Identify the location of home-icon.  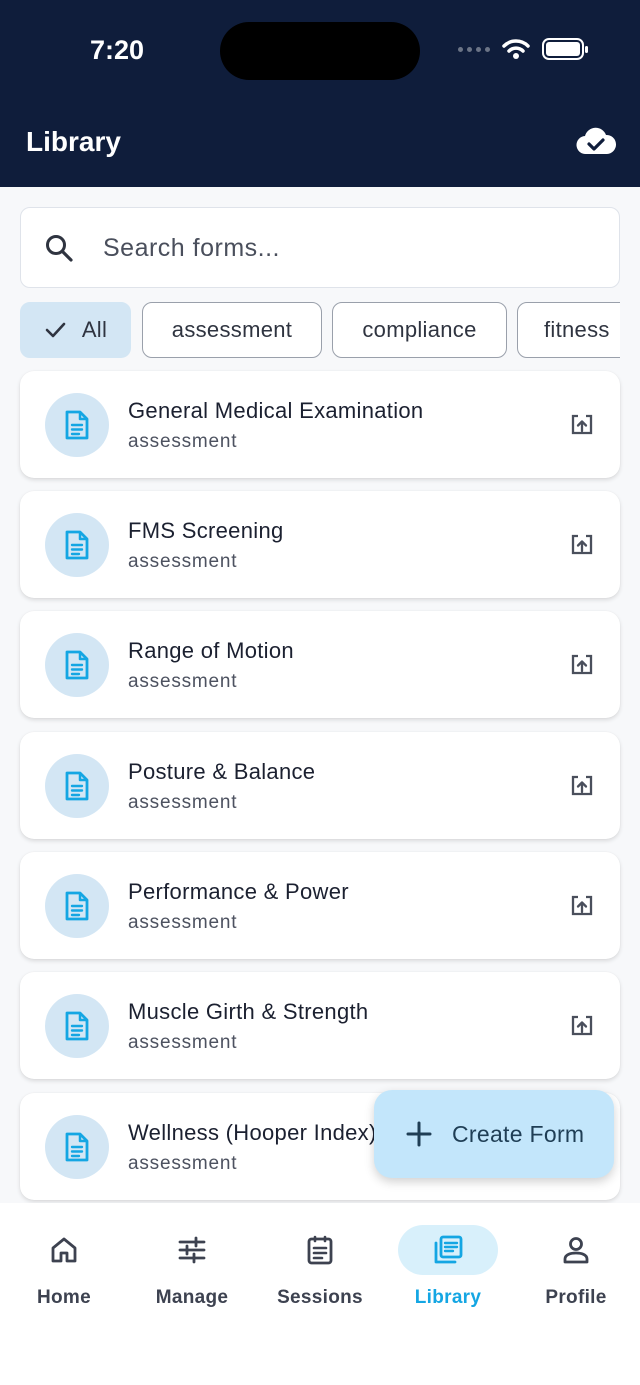
(64, 1250).